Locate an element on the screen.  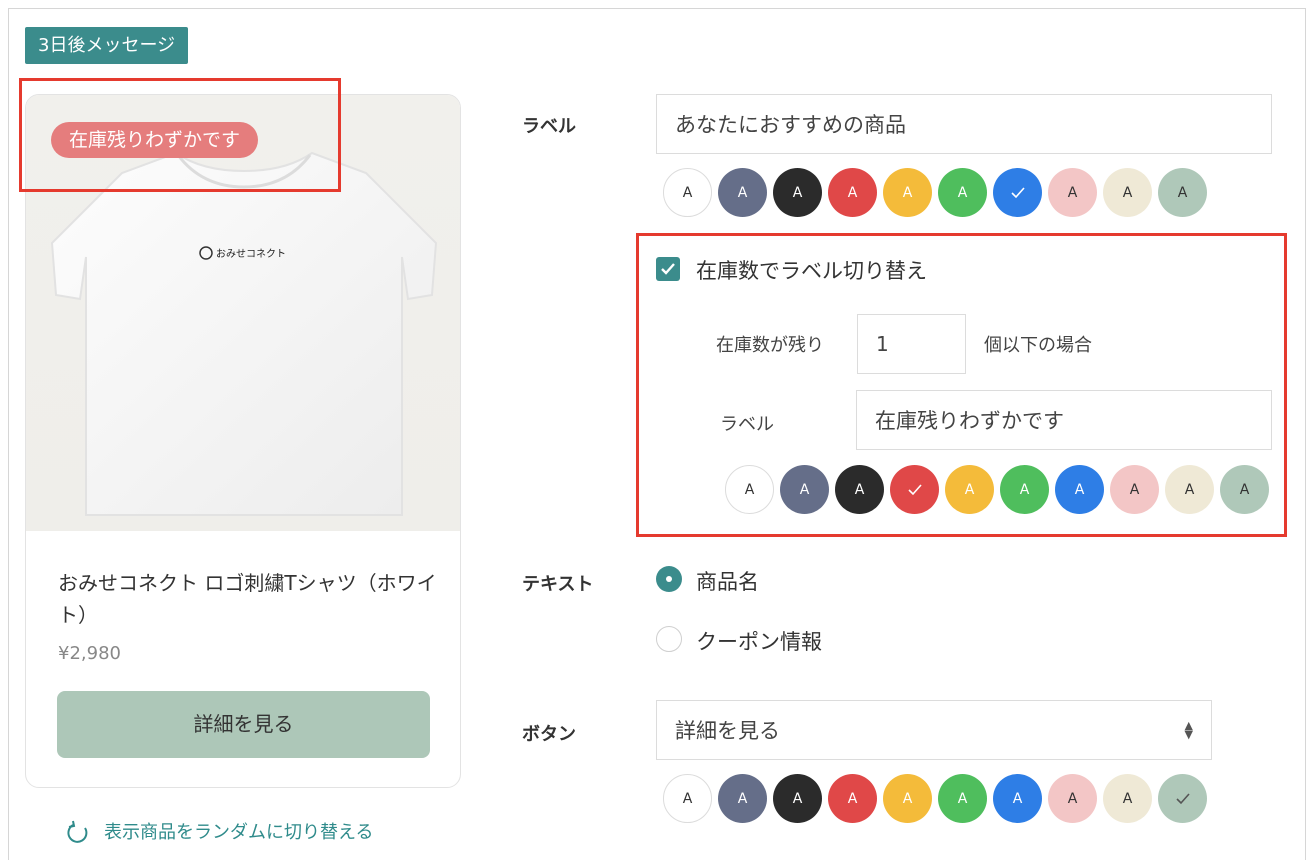
stock-switch-label: 在庫数でラベル切り替え is located at coordinates (811, 271).